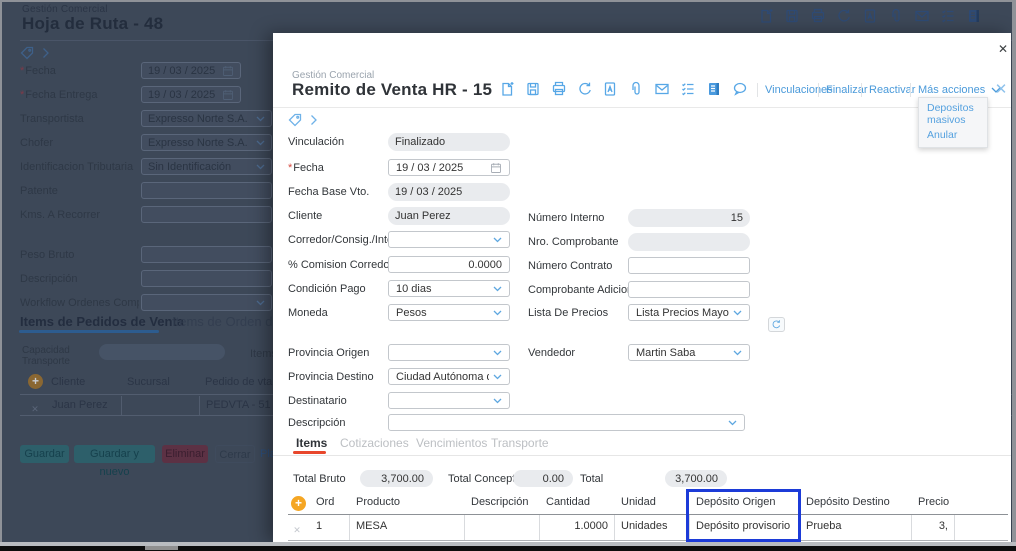 The height and width of the screenshot is (551, 1016). Describe the element at coordinates (191, 70) in the screenshot. I see `bg-fecha-input: 19 / 03 / 2025` at that location.